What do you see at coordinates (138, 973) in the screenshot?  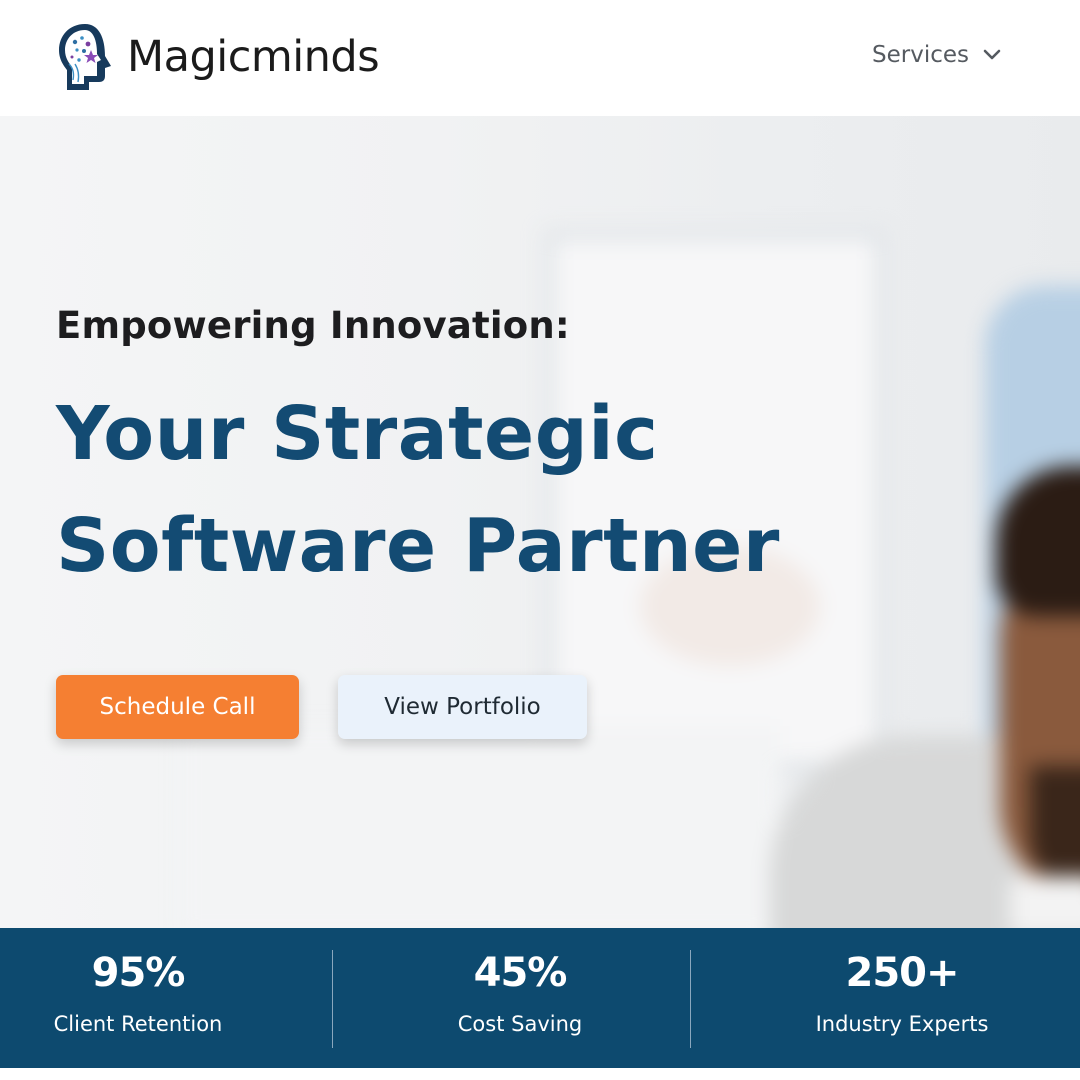 I see `stat-value: 95%` at bounding box center [138, 973].